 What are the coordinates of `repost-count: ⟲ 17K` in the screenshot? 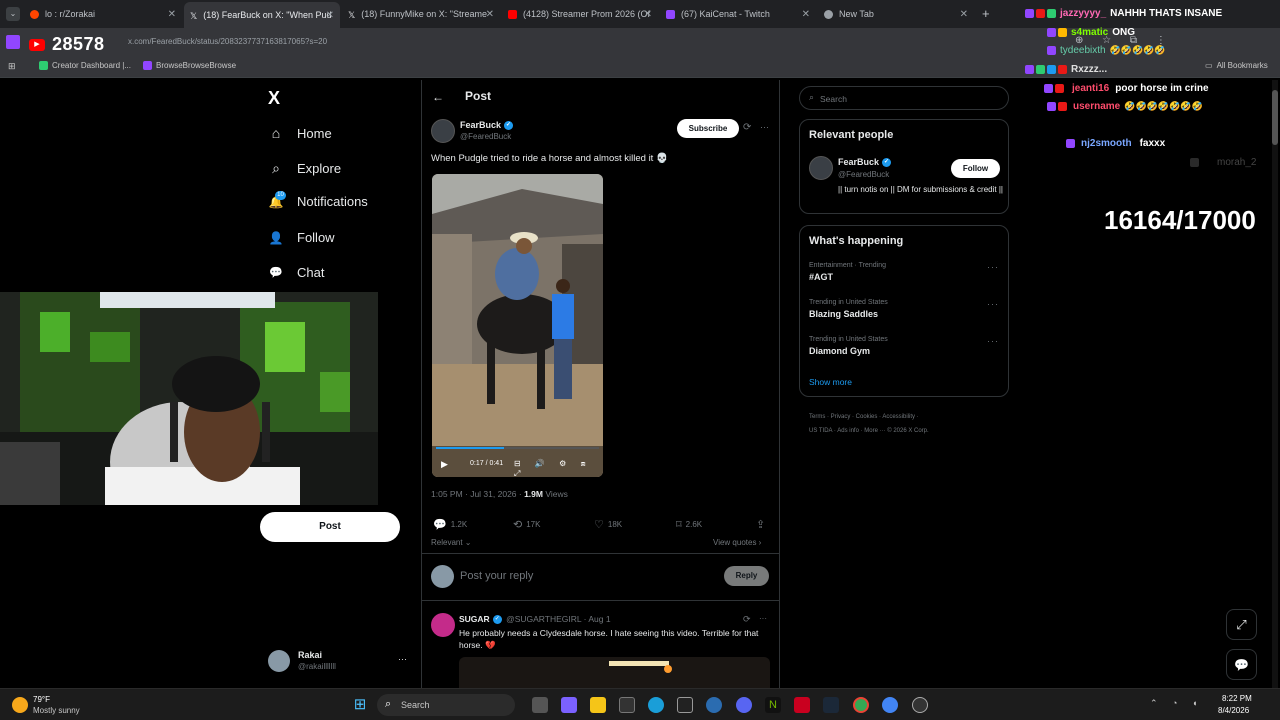 It's located at (526, 524).